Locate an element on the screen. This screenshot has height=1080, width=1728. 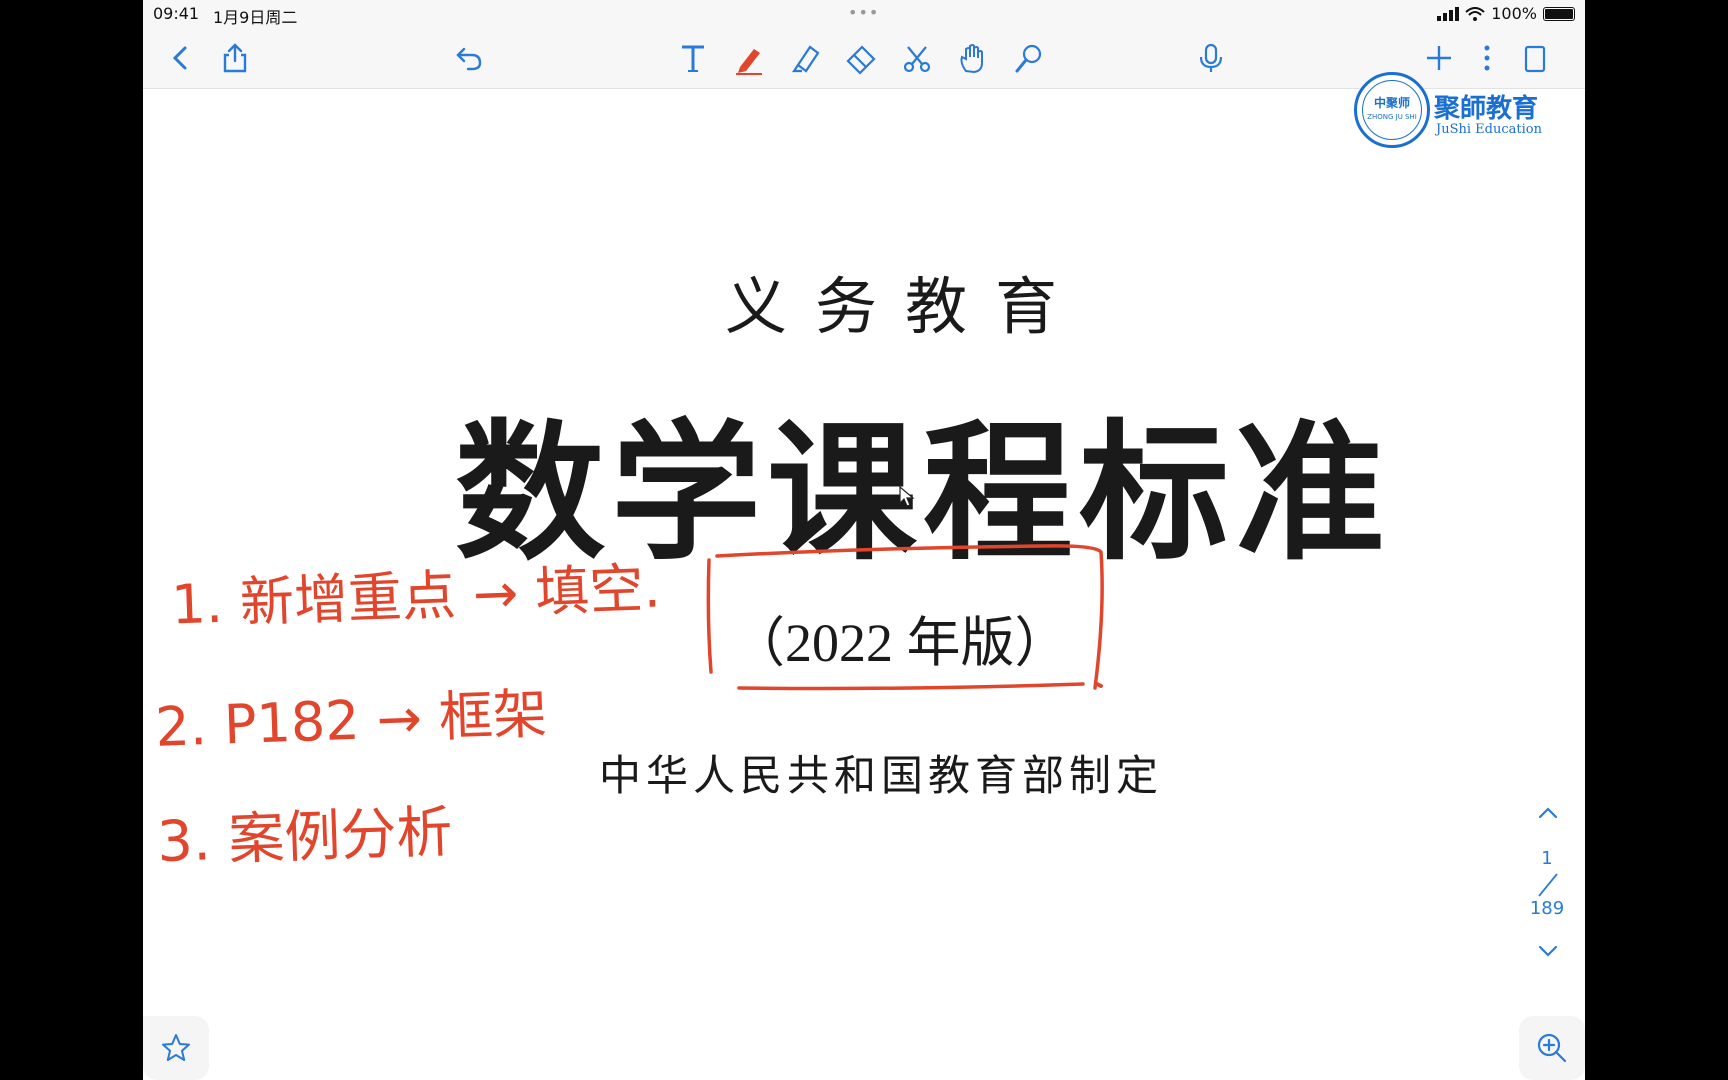
undo-icon is located at coordinates (469, 58).